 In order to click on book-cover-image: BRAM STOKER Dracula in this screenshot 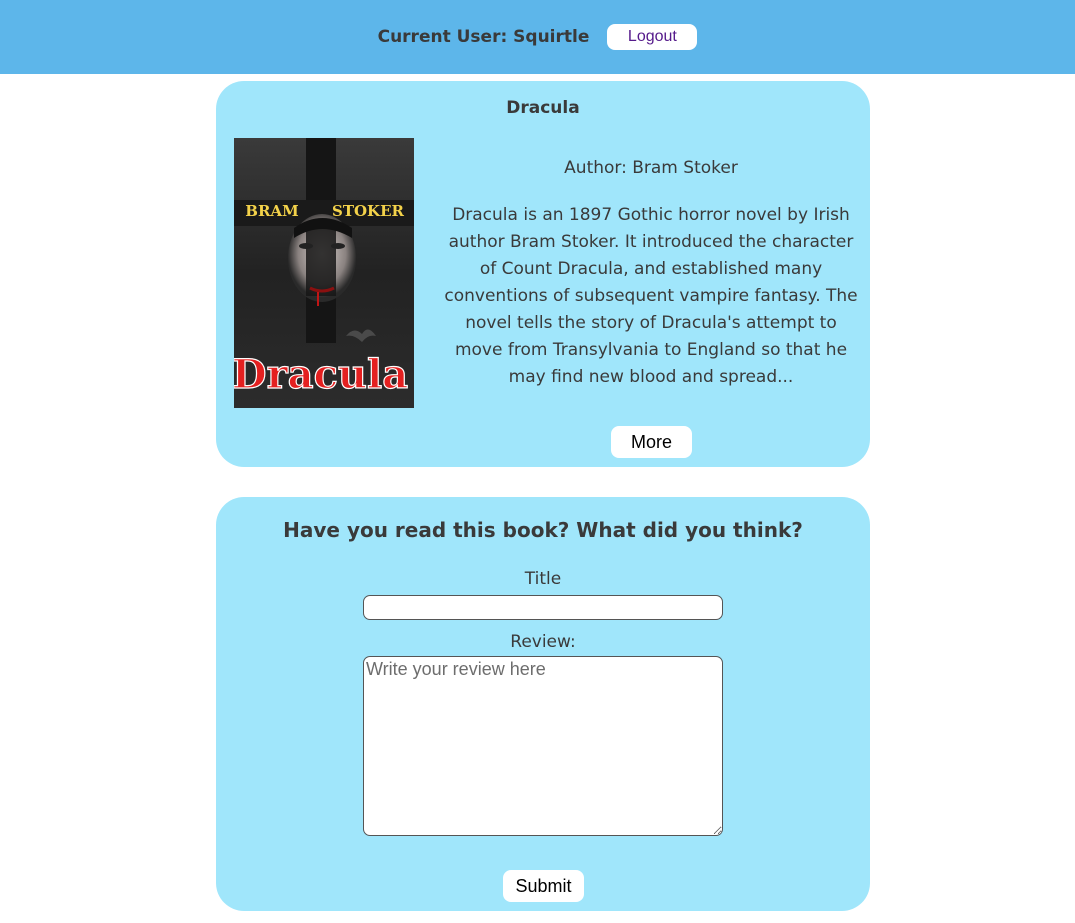, I will do `click(324, 273)`.